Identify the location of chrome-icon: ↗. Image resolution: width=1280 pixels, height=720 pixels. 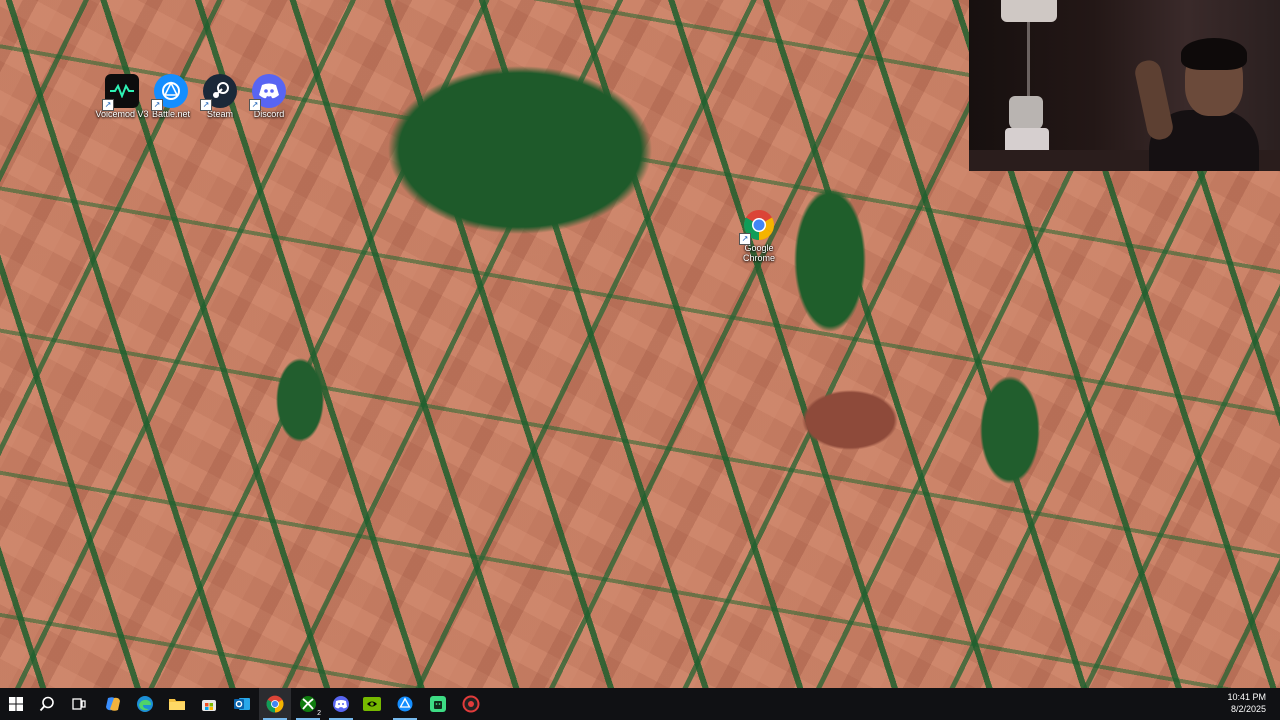
(757, 226).